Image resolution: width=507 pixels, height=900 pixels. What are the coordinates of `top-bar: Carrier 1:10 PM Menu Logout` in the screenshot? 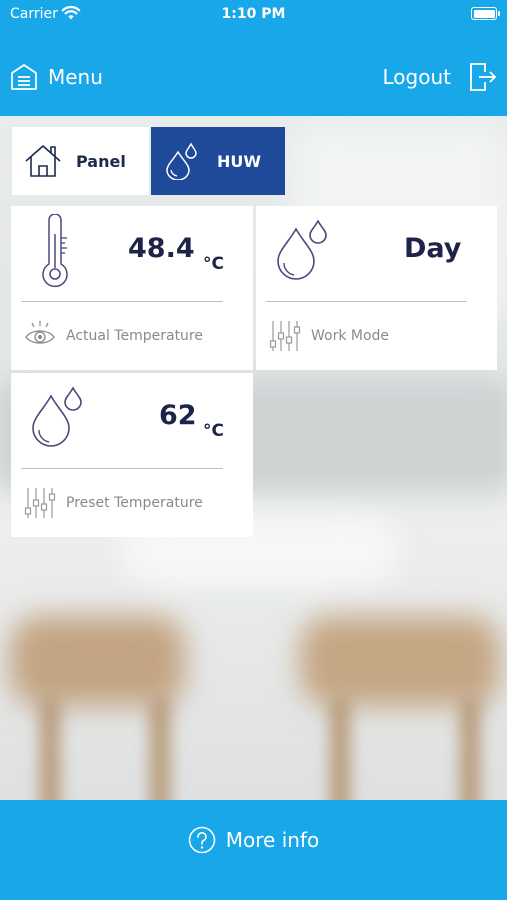 It's located at (253, 58).